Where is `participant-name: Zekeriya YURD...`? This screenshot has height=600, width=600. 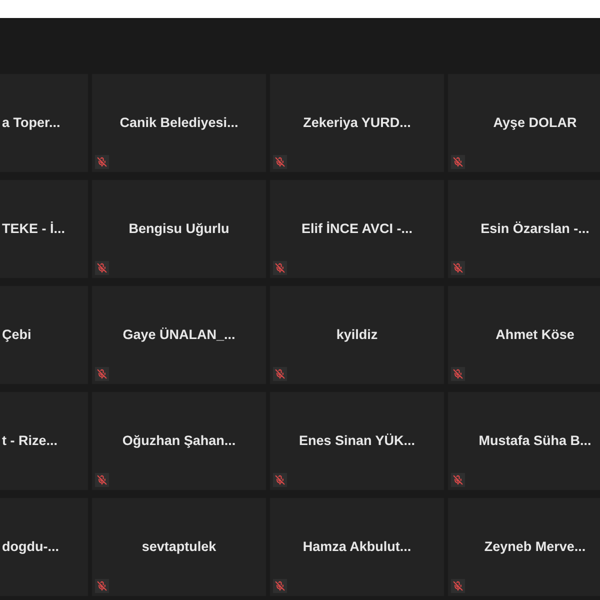 participant-name: Zekeriya YURD... is located at coordinates (357, 123).